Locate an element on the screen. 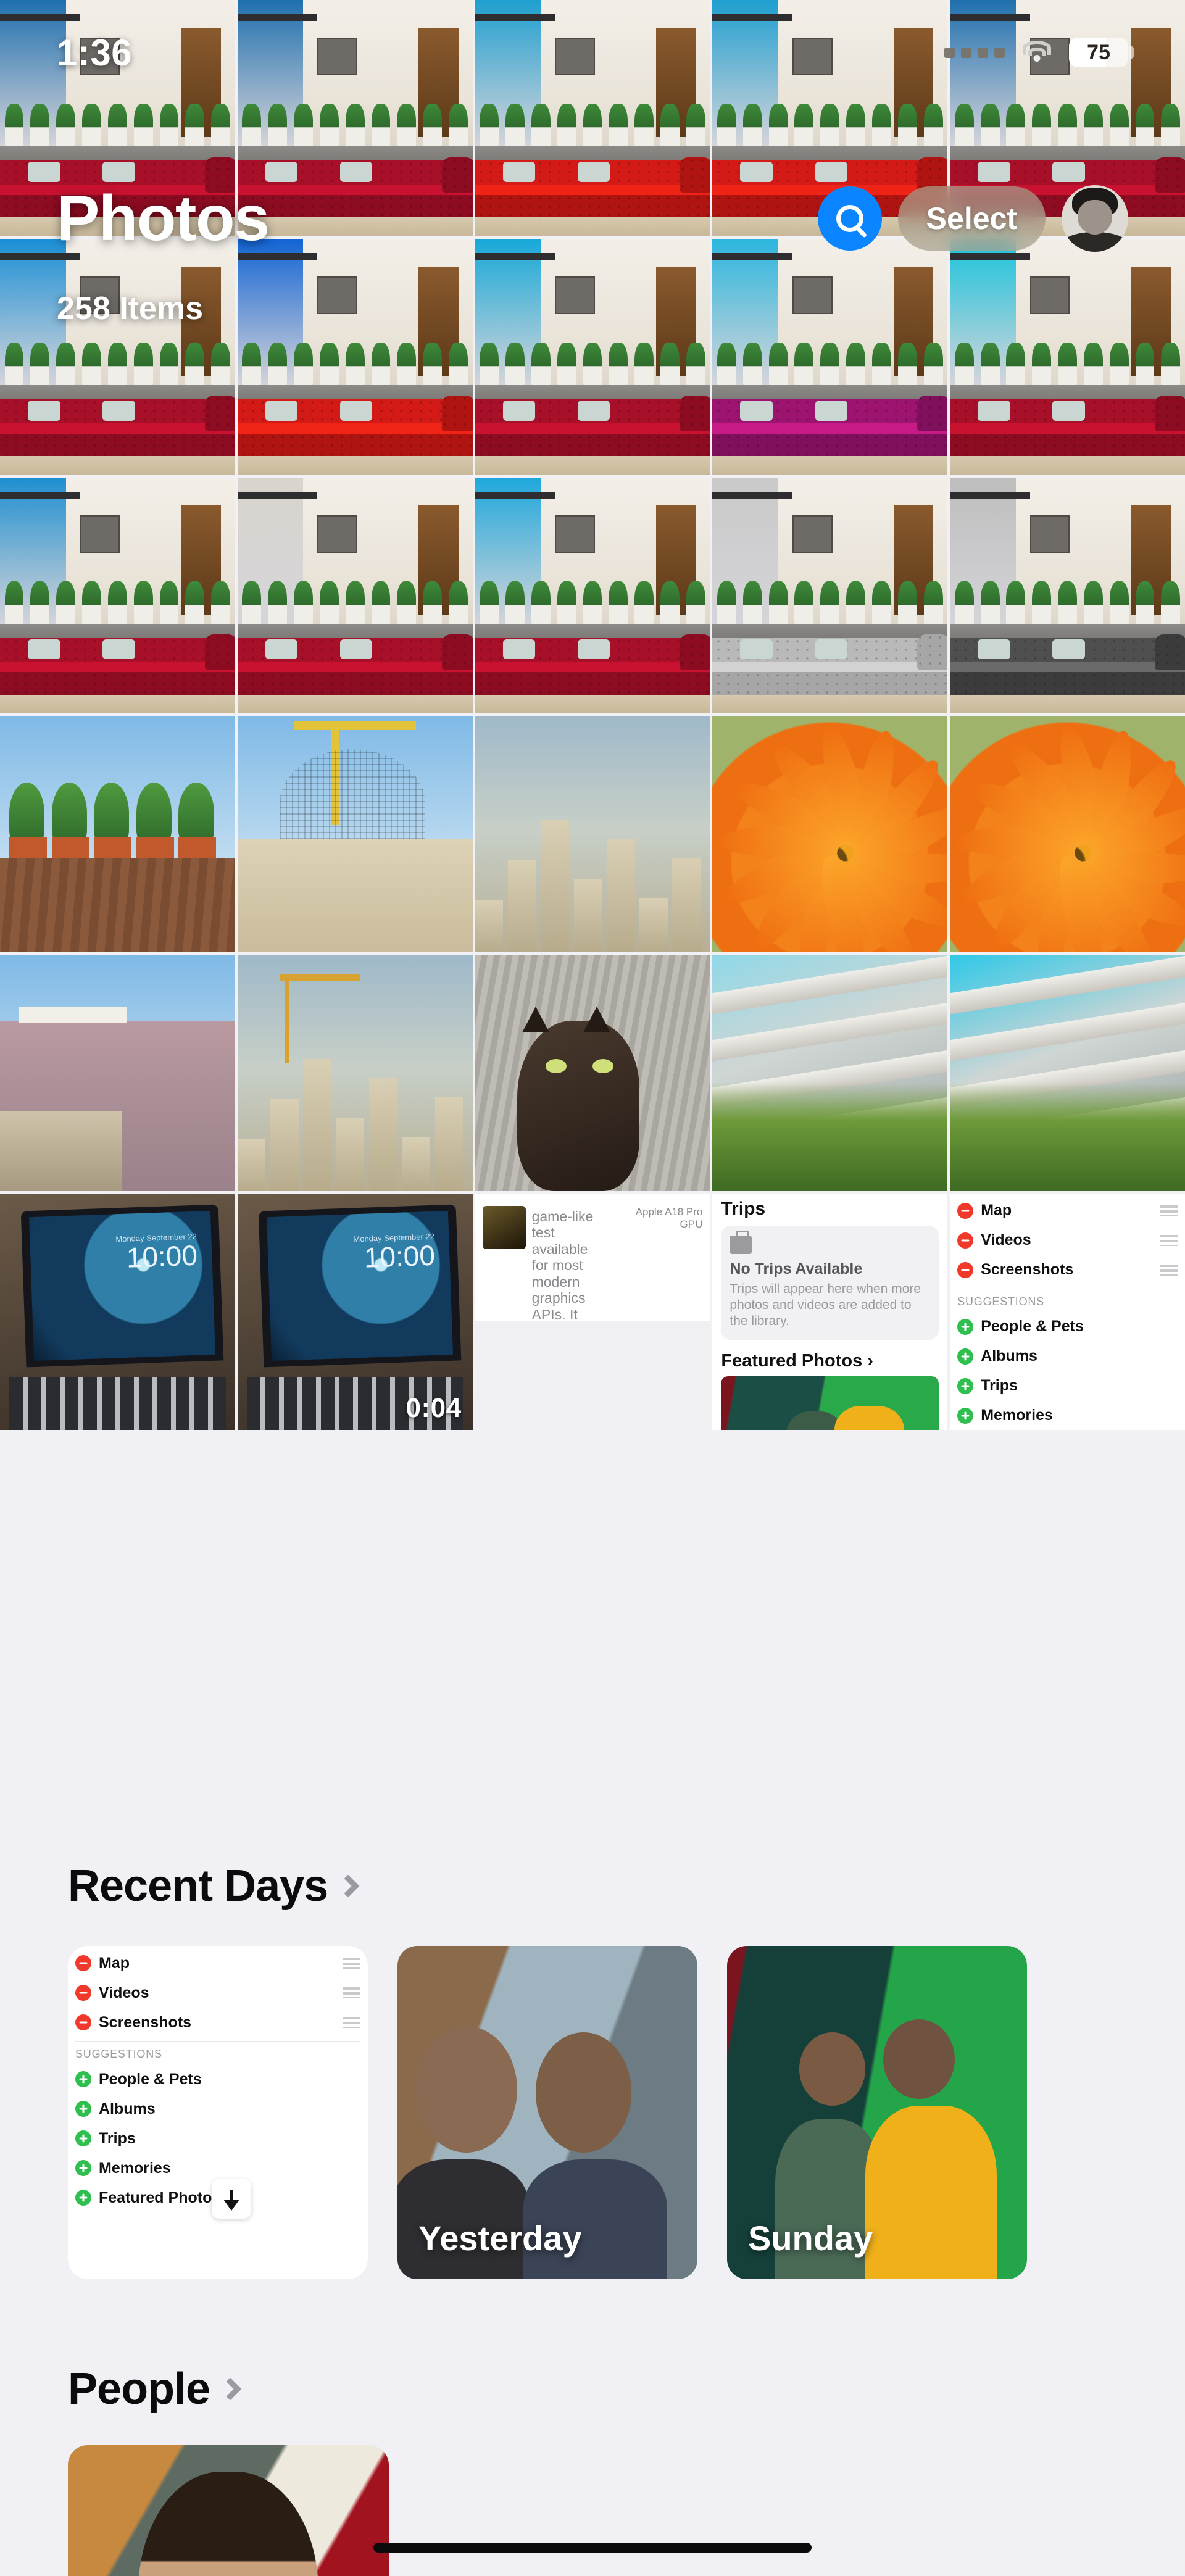 The width and height of the screenshot is (1185, 2576). people-header: People is located at coordinates (592, 2389).